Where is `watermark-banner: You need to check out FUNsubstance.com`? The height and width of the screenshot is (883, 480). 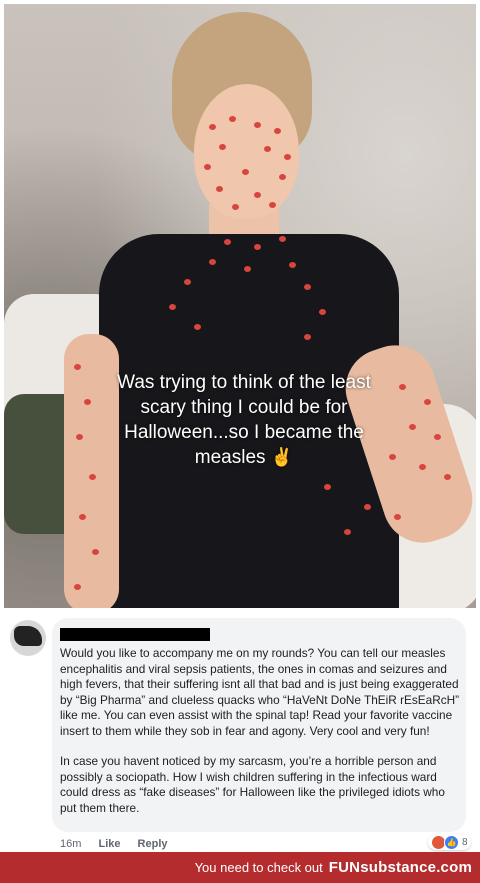 watermark-banner: You need to check out FUNsubstance.com is located at coordinates (240, 867).